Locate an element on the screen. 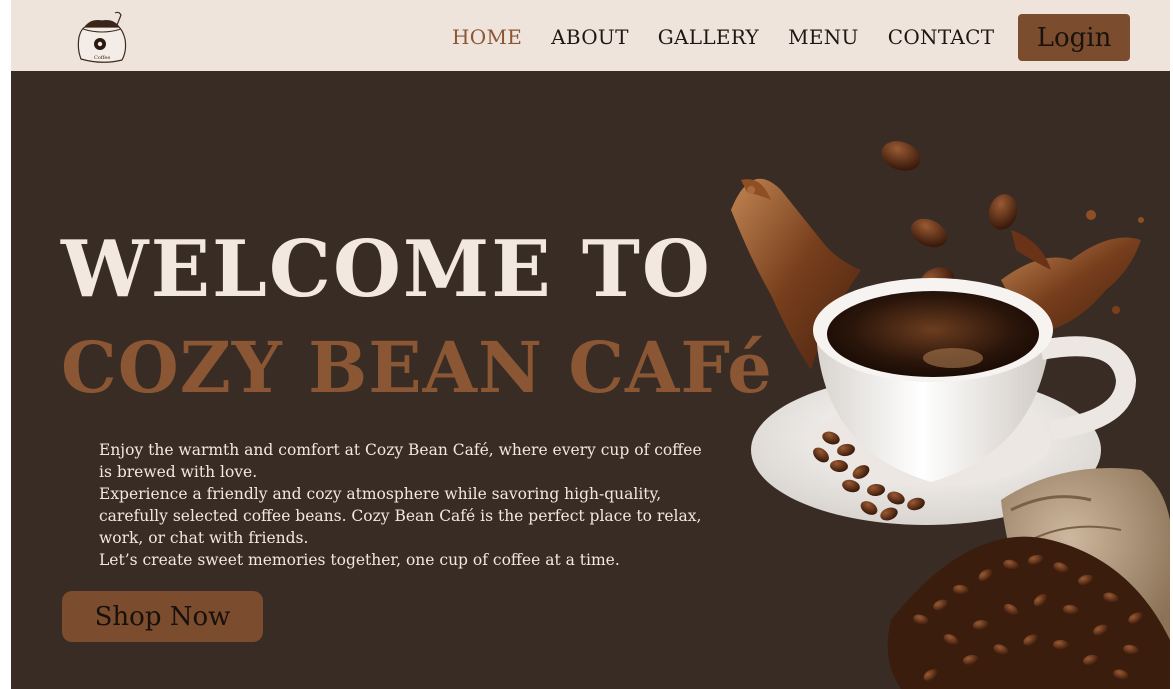 This screenshot has height=689, width=1173. svg-text: Coffee is located at coordinates (102, 58).